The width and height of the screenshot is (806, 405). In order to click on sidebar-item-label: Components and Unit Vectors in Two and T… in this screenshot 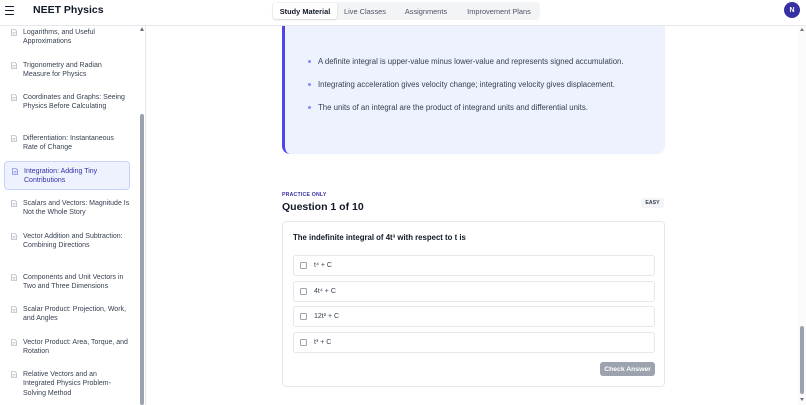, I will do `click(73, 282)`.